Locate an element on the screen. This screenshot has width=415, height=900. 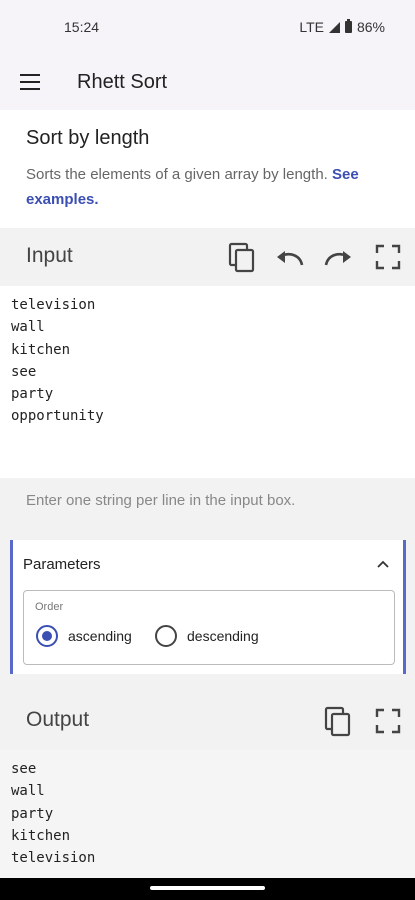
signal-icon is located at coordinates (334, 27).